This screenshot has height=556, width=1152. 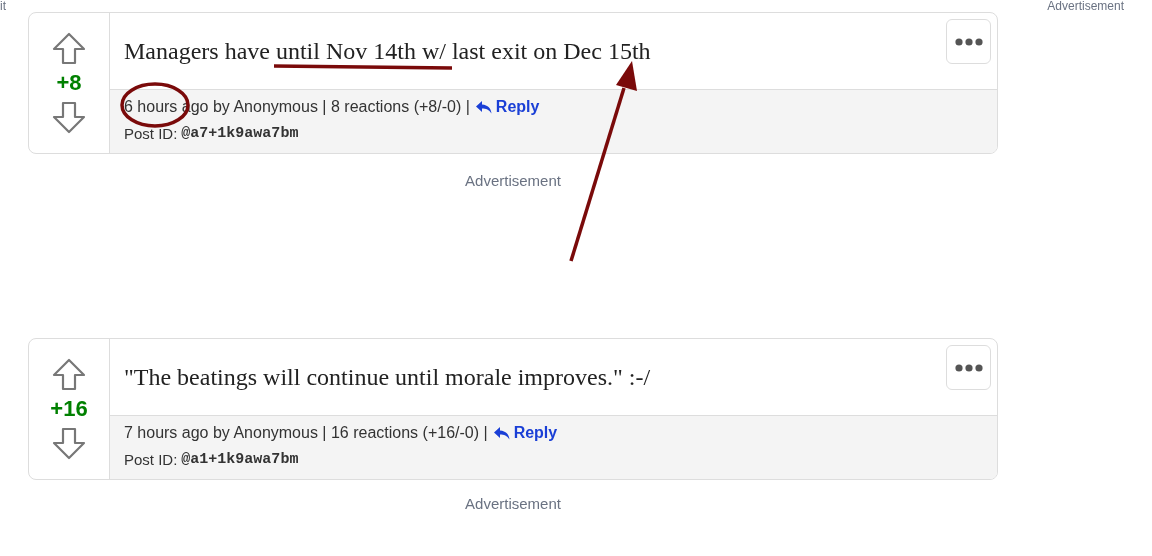 What do you see at coordinates (387, 51) in the screenshot?
I see `post-title: Managers have until Nov 14th w/ last exit on Dec 15th` at bounding box center [387, 51].